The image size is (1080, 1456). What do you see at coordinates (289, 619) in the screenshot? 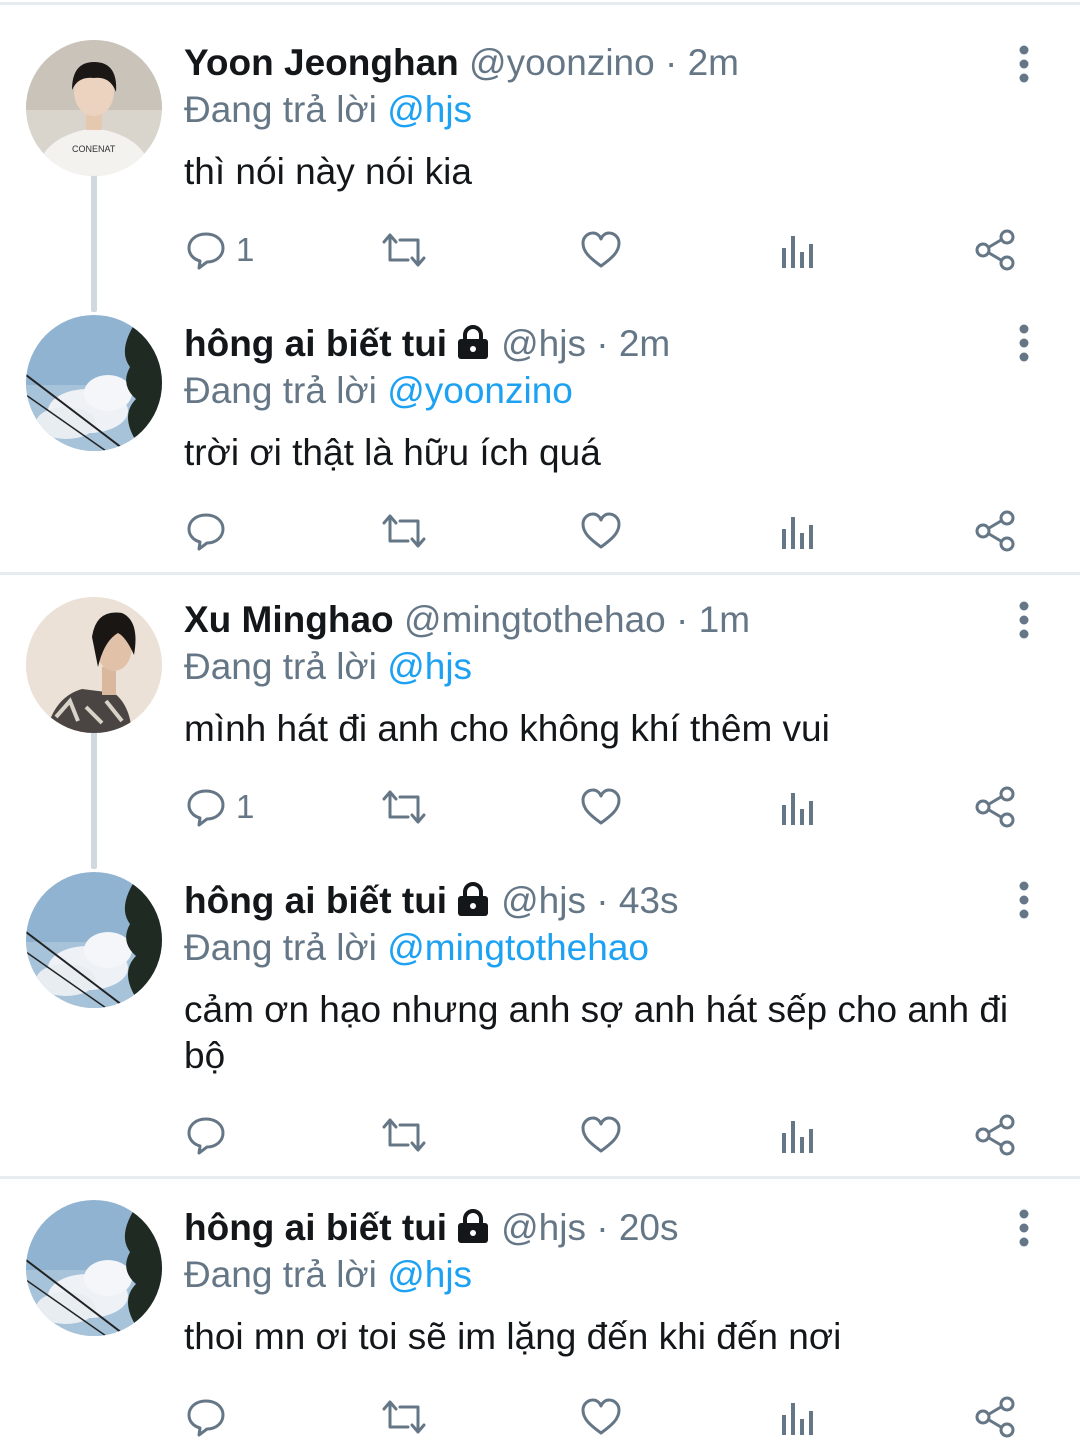
I see `author-name: Xu Minghao` at bounding box center [289, 619].